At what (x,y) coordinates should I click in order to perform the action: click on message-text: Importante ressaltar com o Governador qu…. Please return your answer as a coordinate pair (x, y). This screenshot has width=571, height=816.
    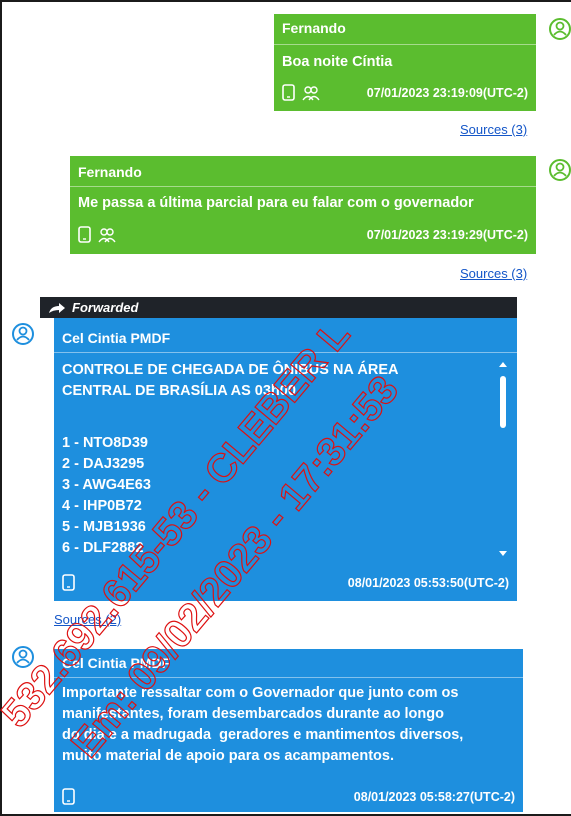
    Looking at the image, I should click on (289, 725).